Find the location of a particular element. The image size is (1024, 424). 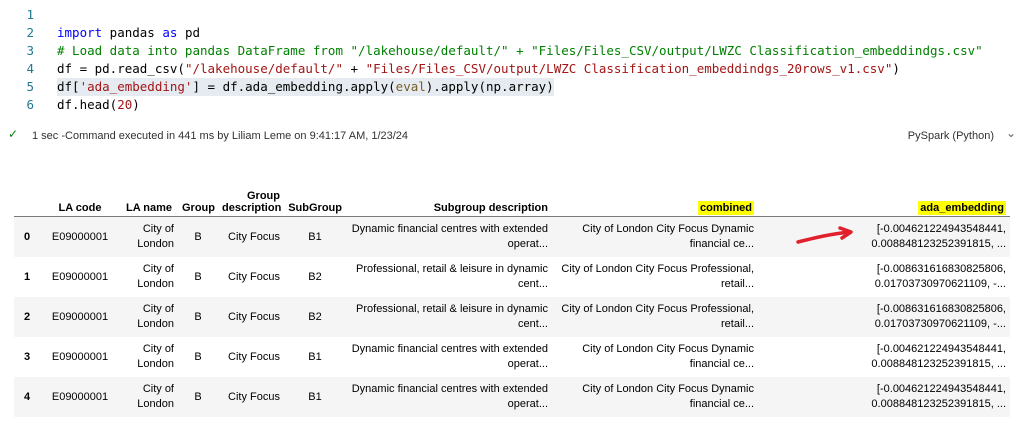

line-number: 1 is located at coordinates (30, 14).